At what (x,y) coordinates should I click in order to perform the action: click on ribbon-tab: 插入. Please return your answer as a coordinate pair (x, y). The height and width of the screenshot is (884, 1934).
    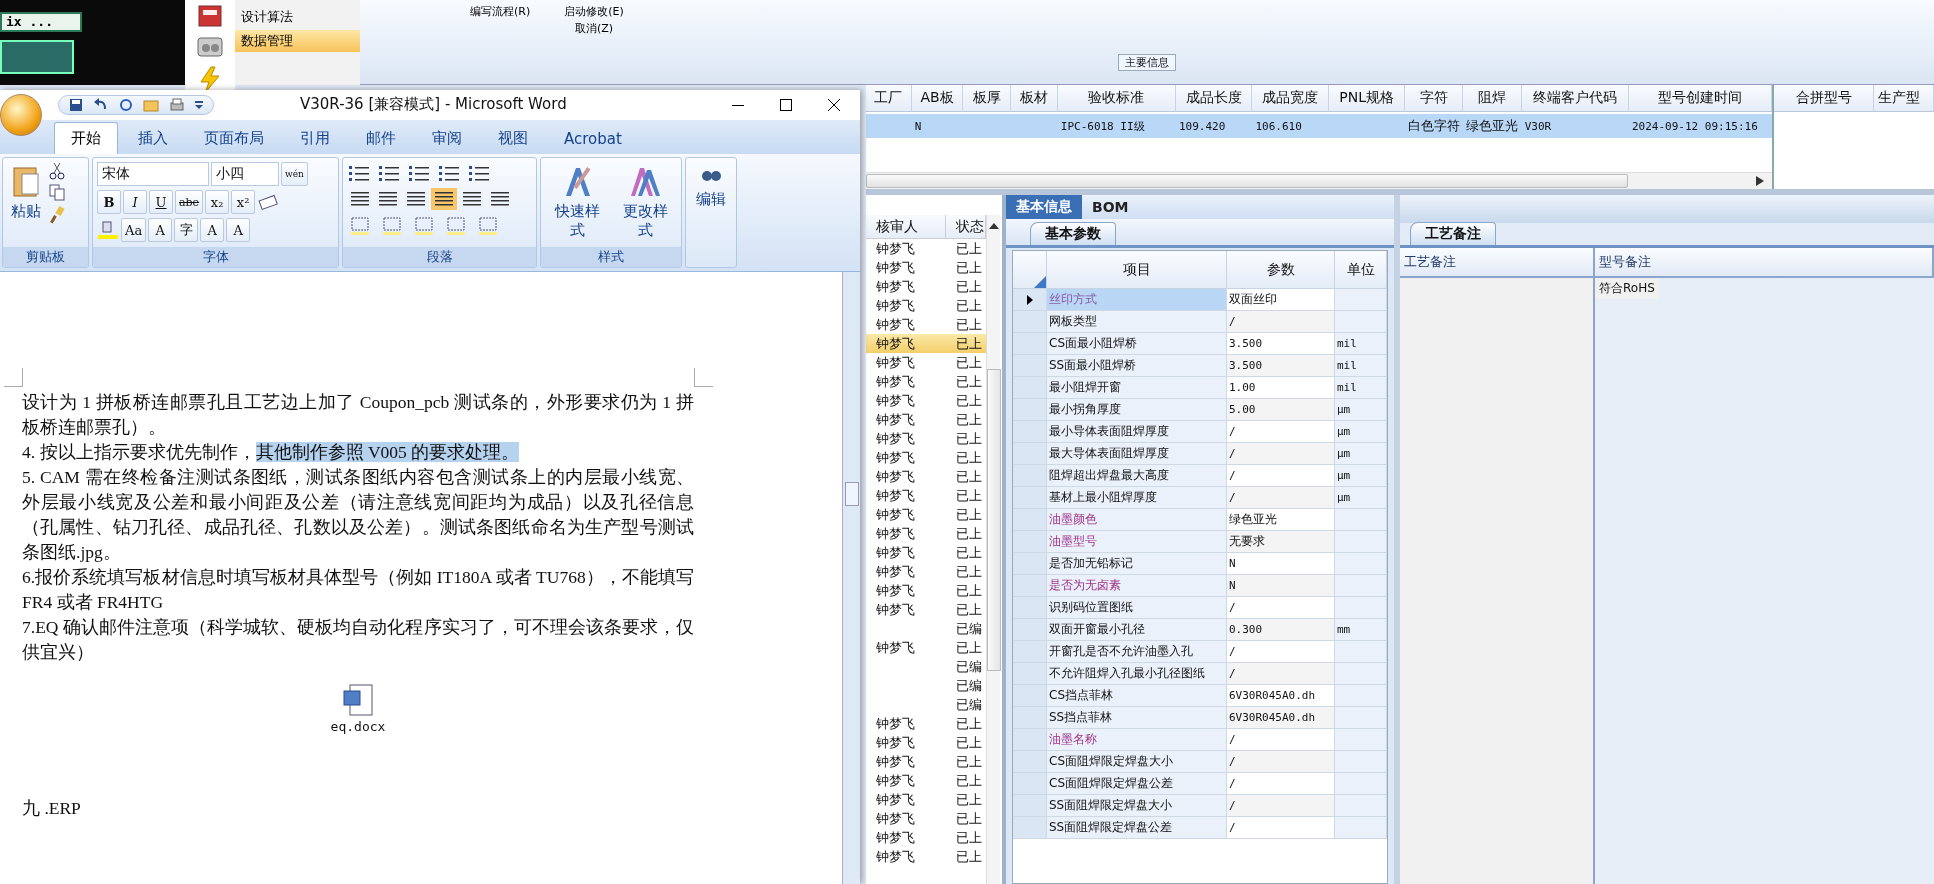
    Looking at the image, I should click on (153, 138).